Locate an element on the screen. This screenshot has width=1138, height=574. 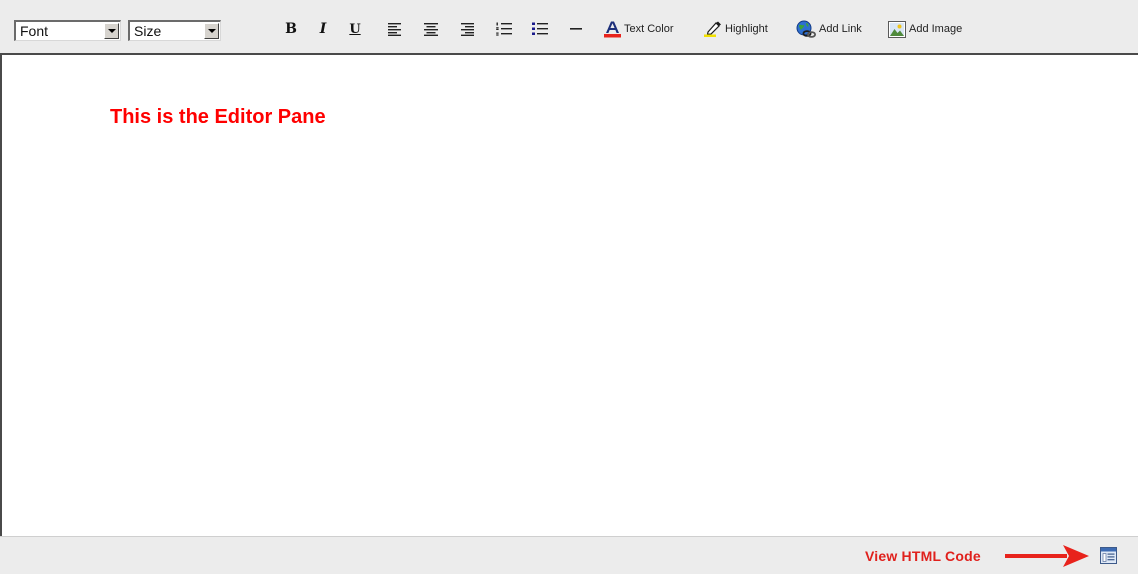
align-right-icon is located at coordinates (467, 29).